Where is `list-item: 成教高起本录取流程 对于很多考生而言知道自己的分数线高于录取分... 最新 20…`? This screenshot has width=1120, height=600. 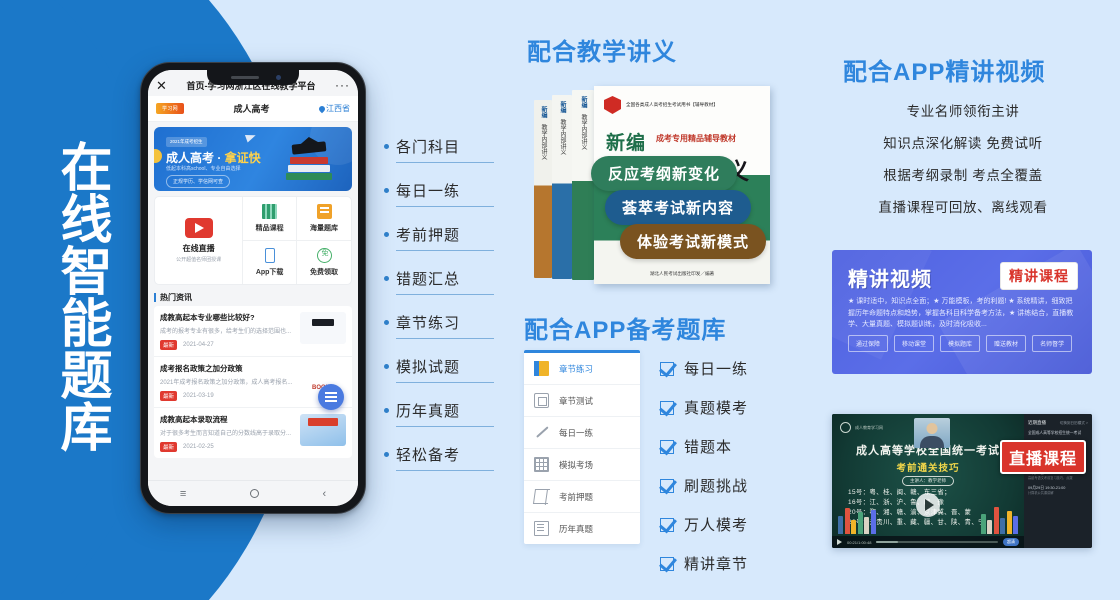 list-item: 成教高起本录取流程 对于很多考生而言知道自己的分数线高于录取分... 最新 20… is located at coordinates (253, 433).